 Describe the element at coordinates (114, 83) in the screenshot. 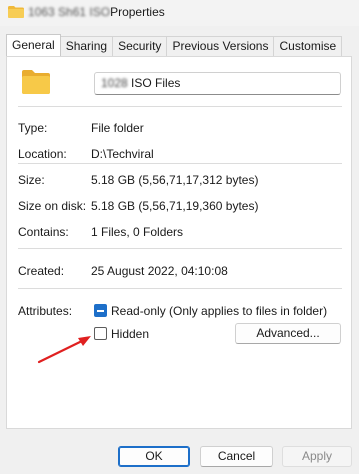

I see `folder-name-blurred: 1028` at that location.